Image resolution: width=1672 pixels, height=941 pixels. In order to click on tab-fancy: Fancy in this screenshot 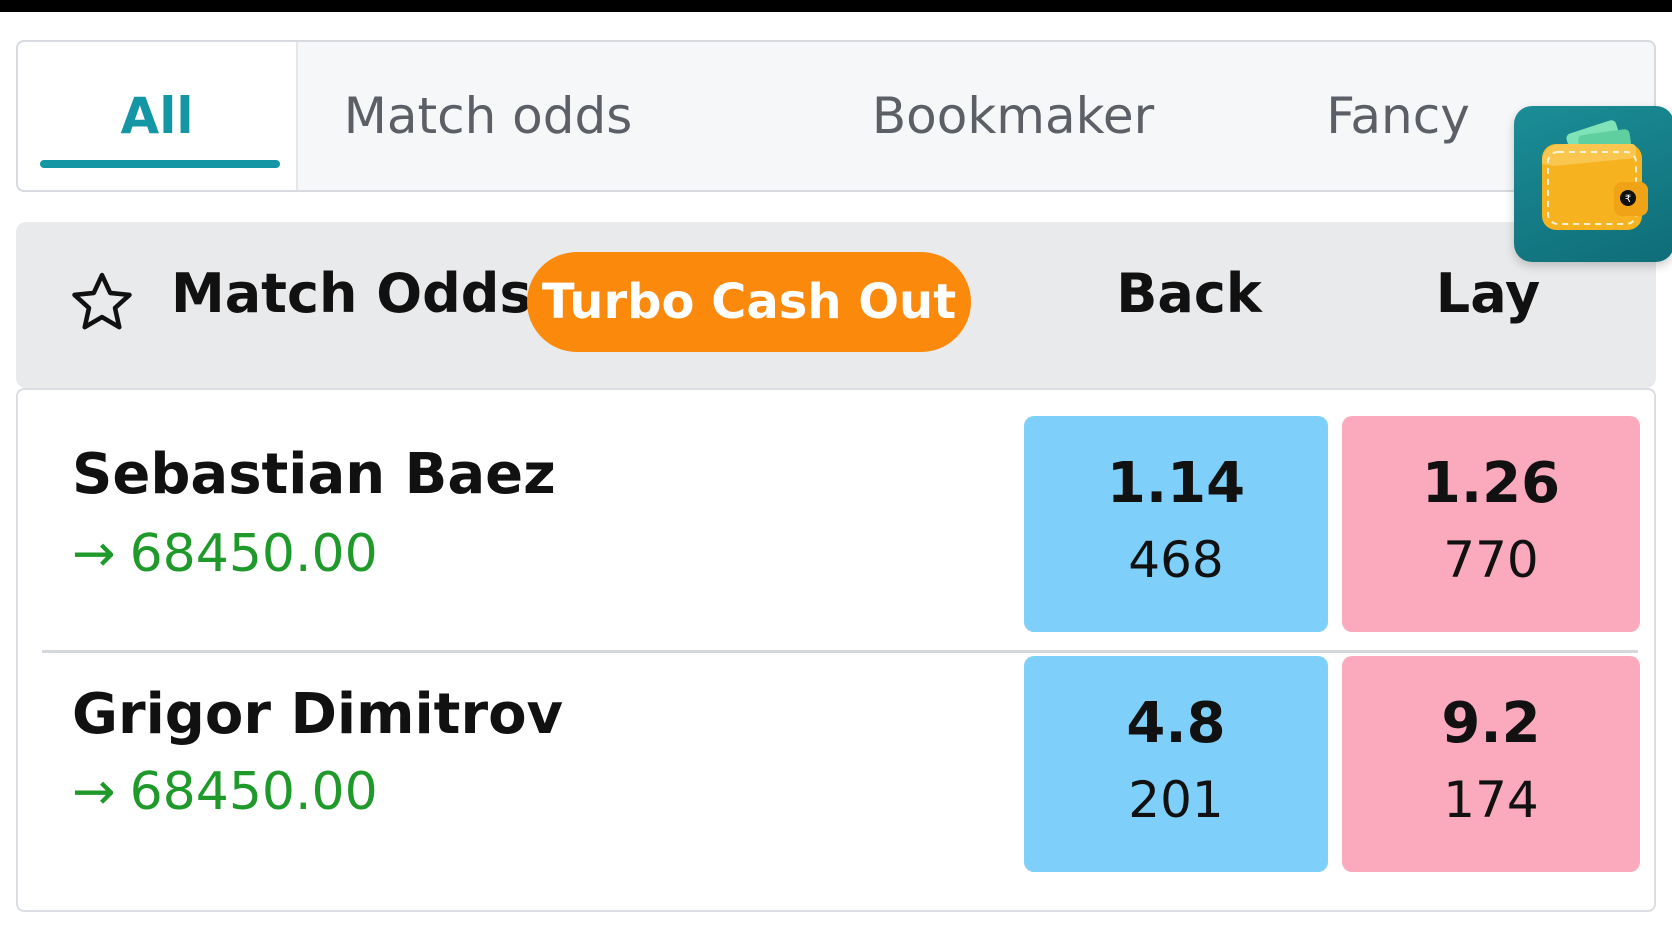, I will do `click(1398, 116)`.